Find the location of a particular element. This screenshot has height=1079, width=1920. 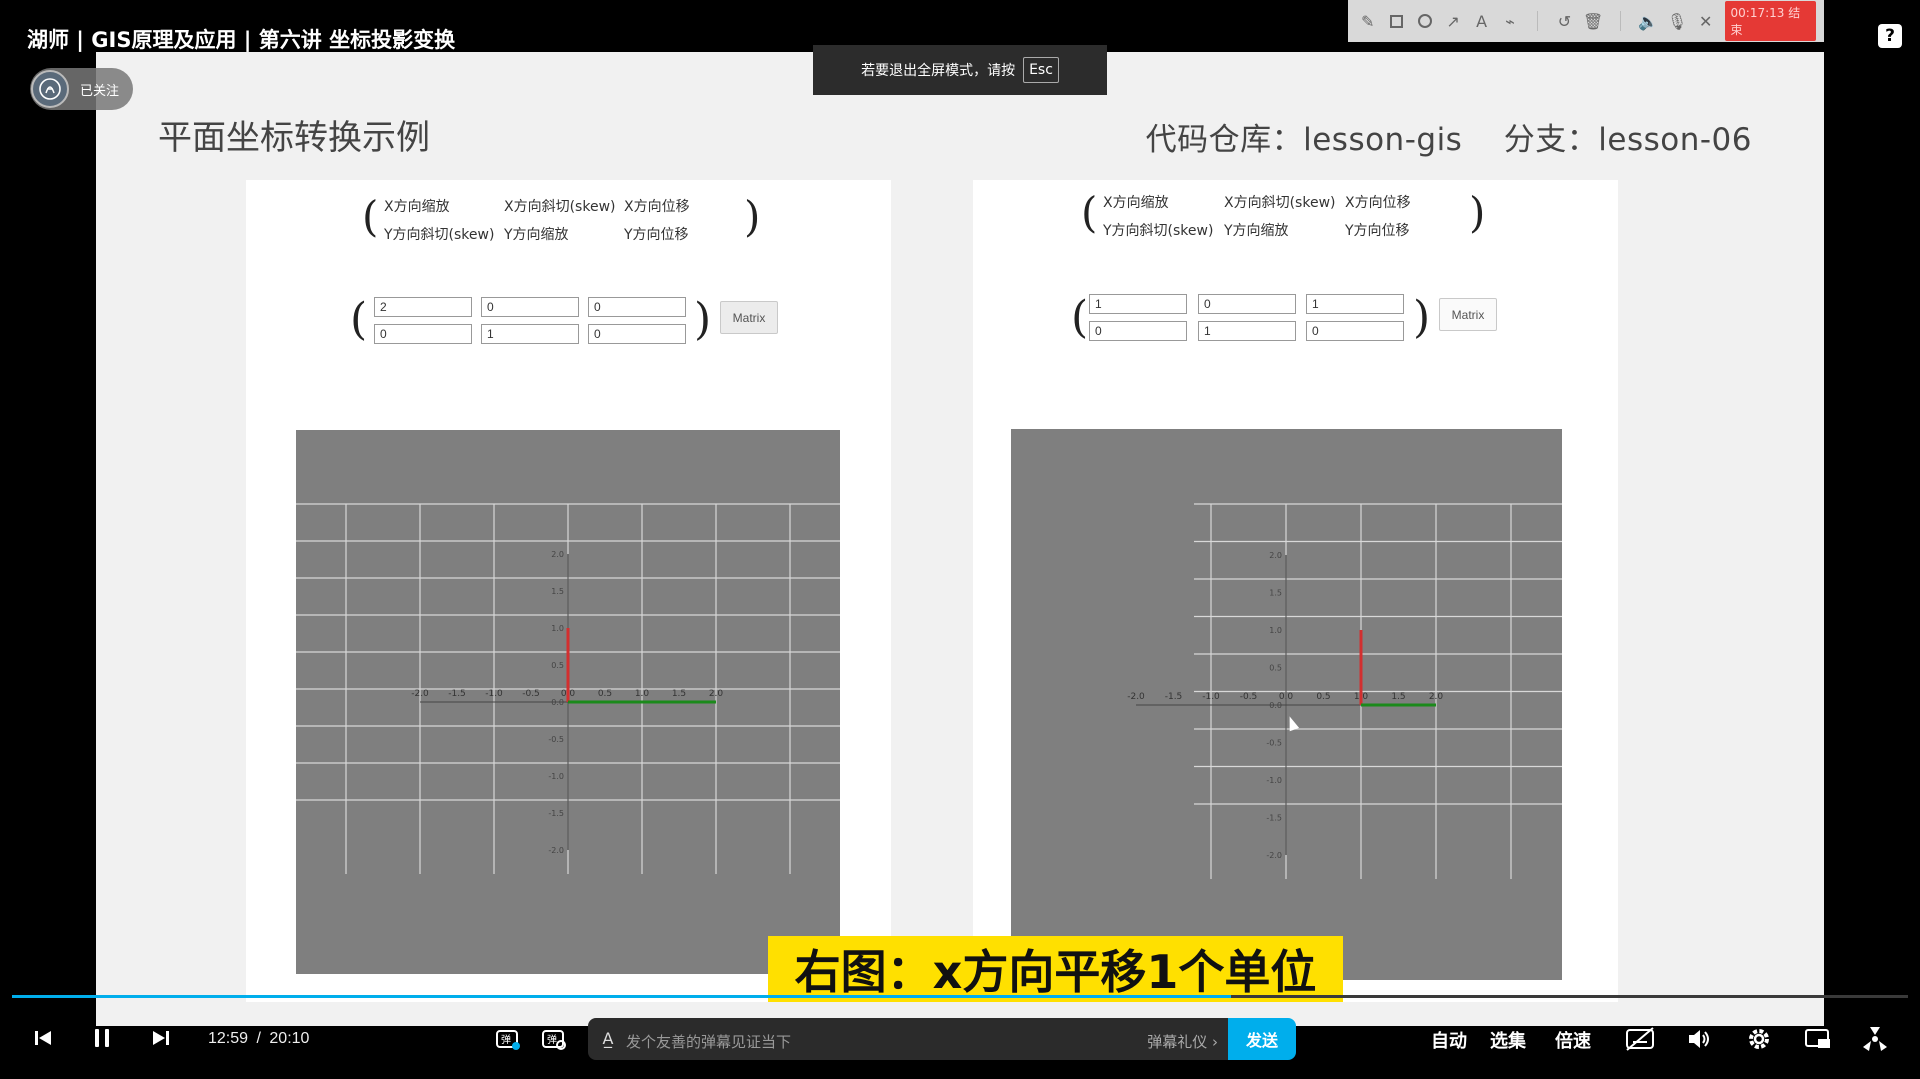

danmaku-input: A̲ 发个友善的弹幕见证当下 弹幕礼仪 › is located at coordinates (908, 1039).